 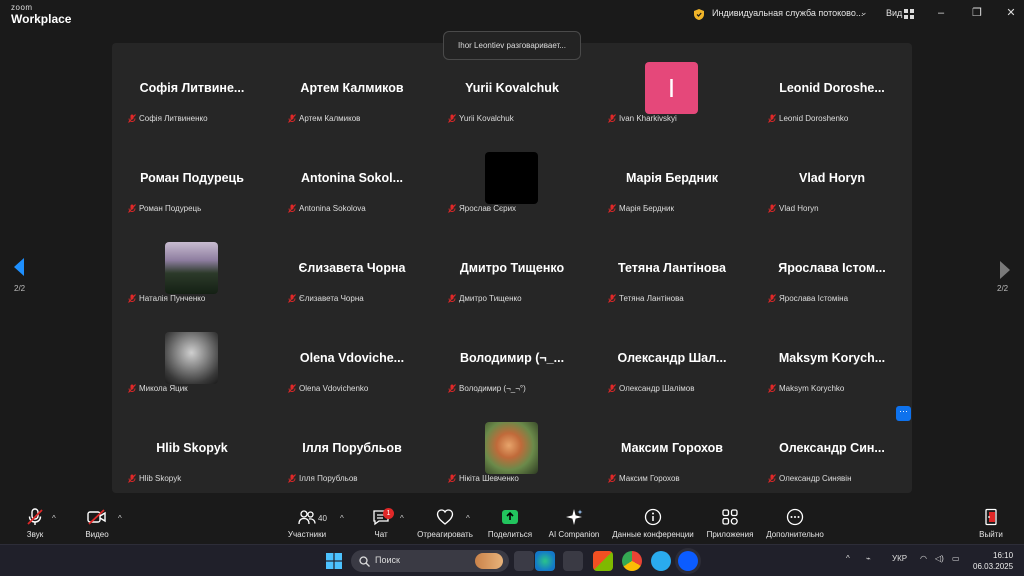 I want to click on participant-tile: Софія Литвине... Софія Литвиненко, so click(x=192, y=88).